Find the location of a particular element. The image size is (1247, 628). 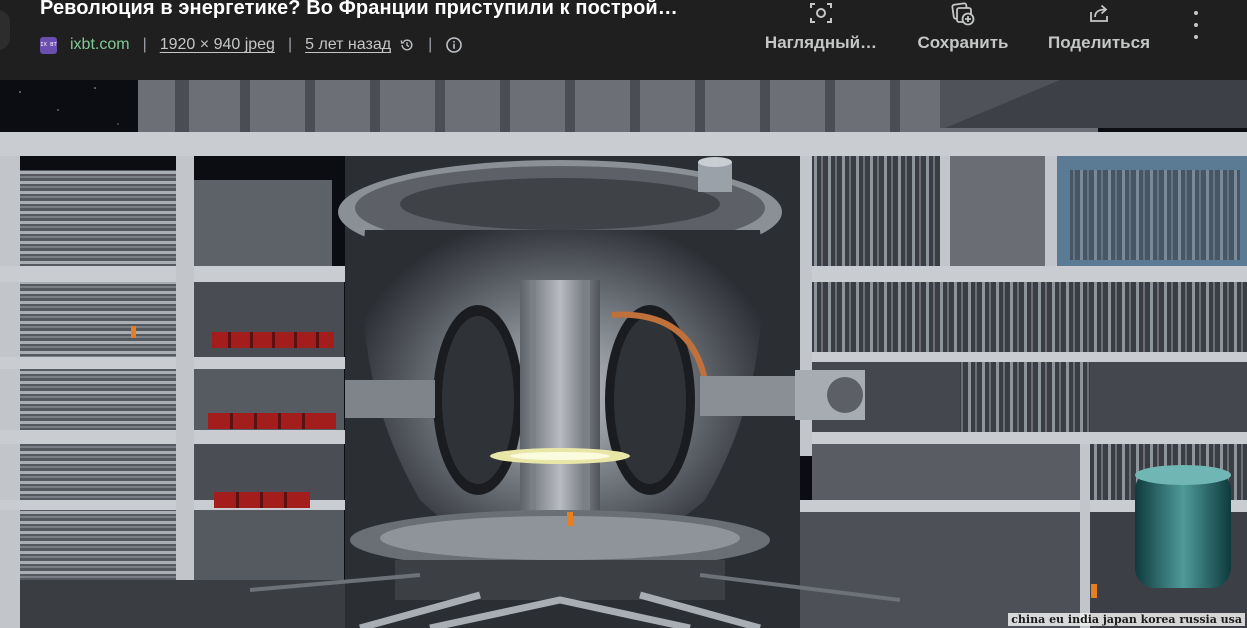

save-button: Сохранить is located at coordinates (963, 26).